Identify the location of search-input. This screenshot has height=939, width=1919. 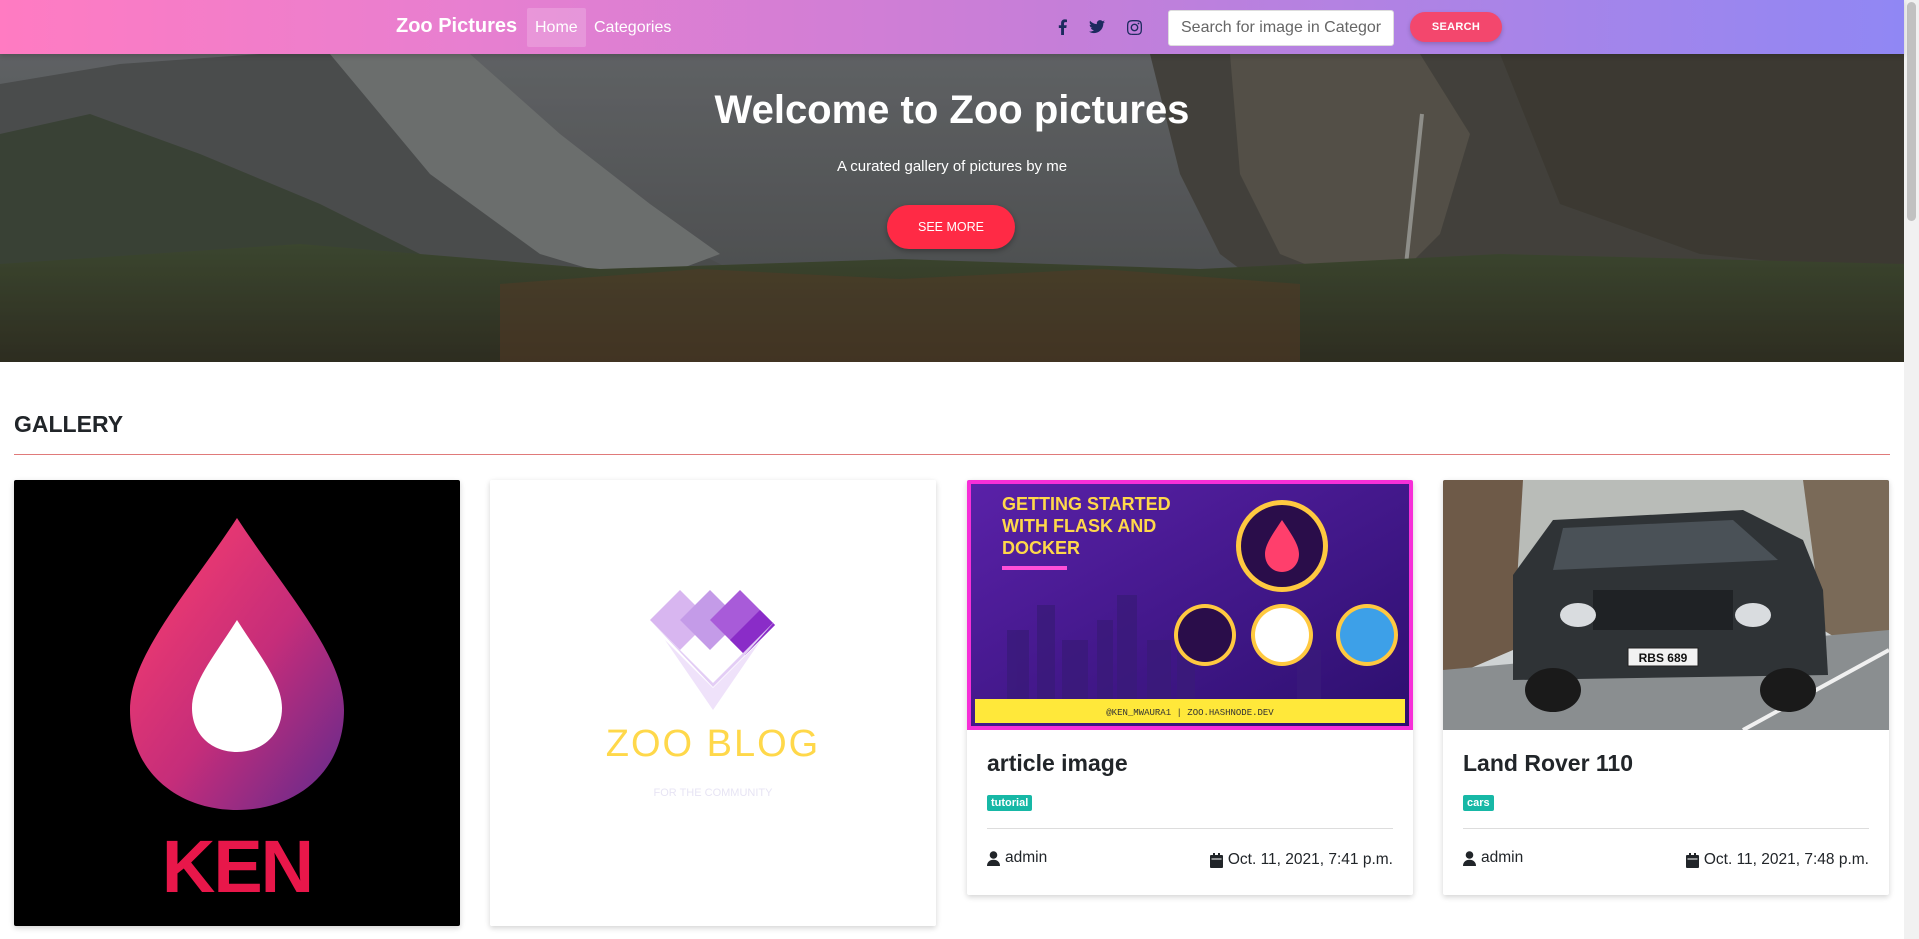
(1281, 28).